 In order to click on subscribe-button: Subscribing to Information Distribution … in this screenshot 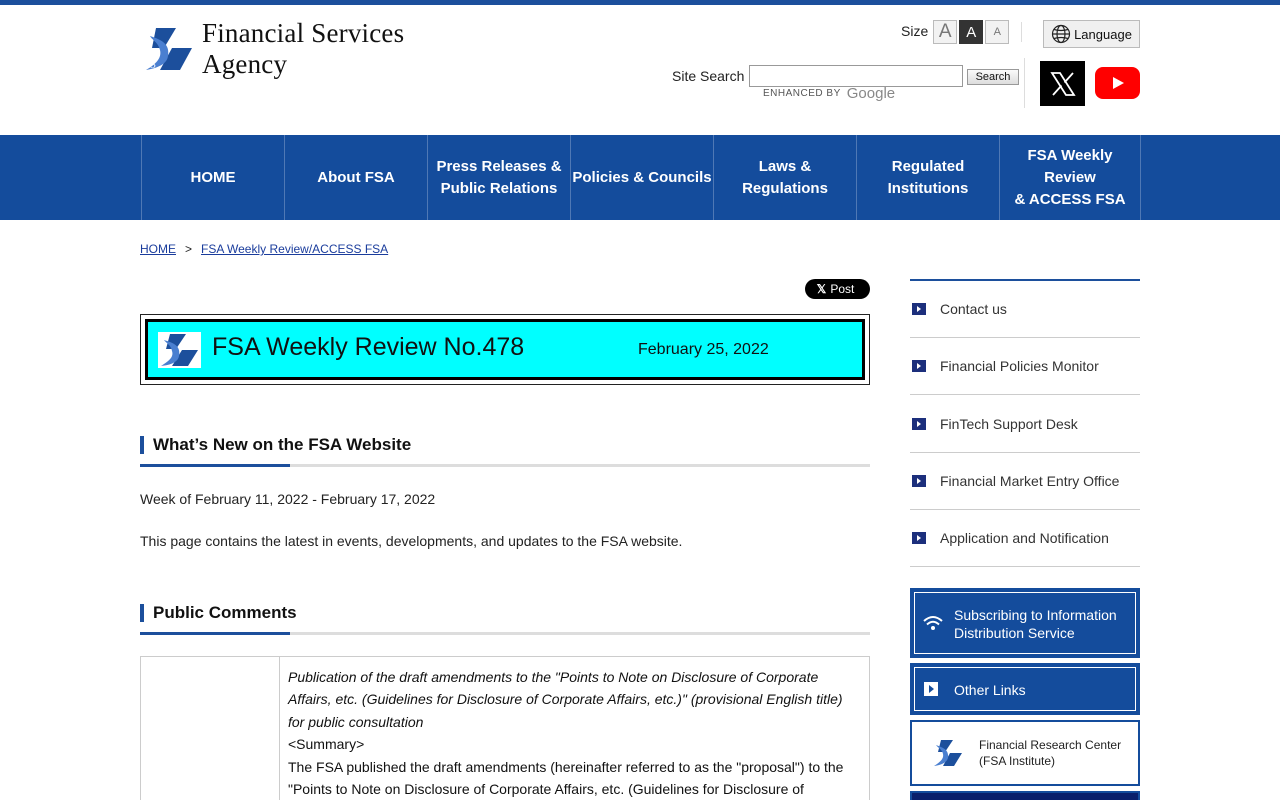, I will do `click(1025, 623)`.